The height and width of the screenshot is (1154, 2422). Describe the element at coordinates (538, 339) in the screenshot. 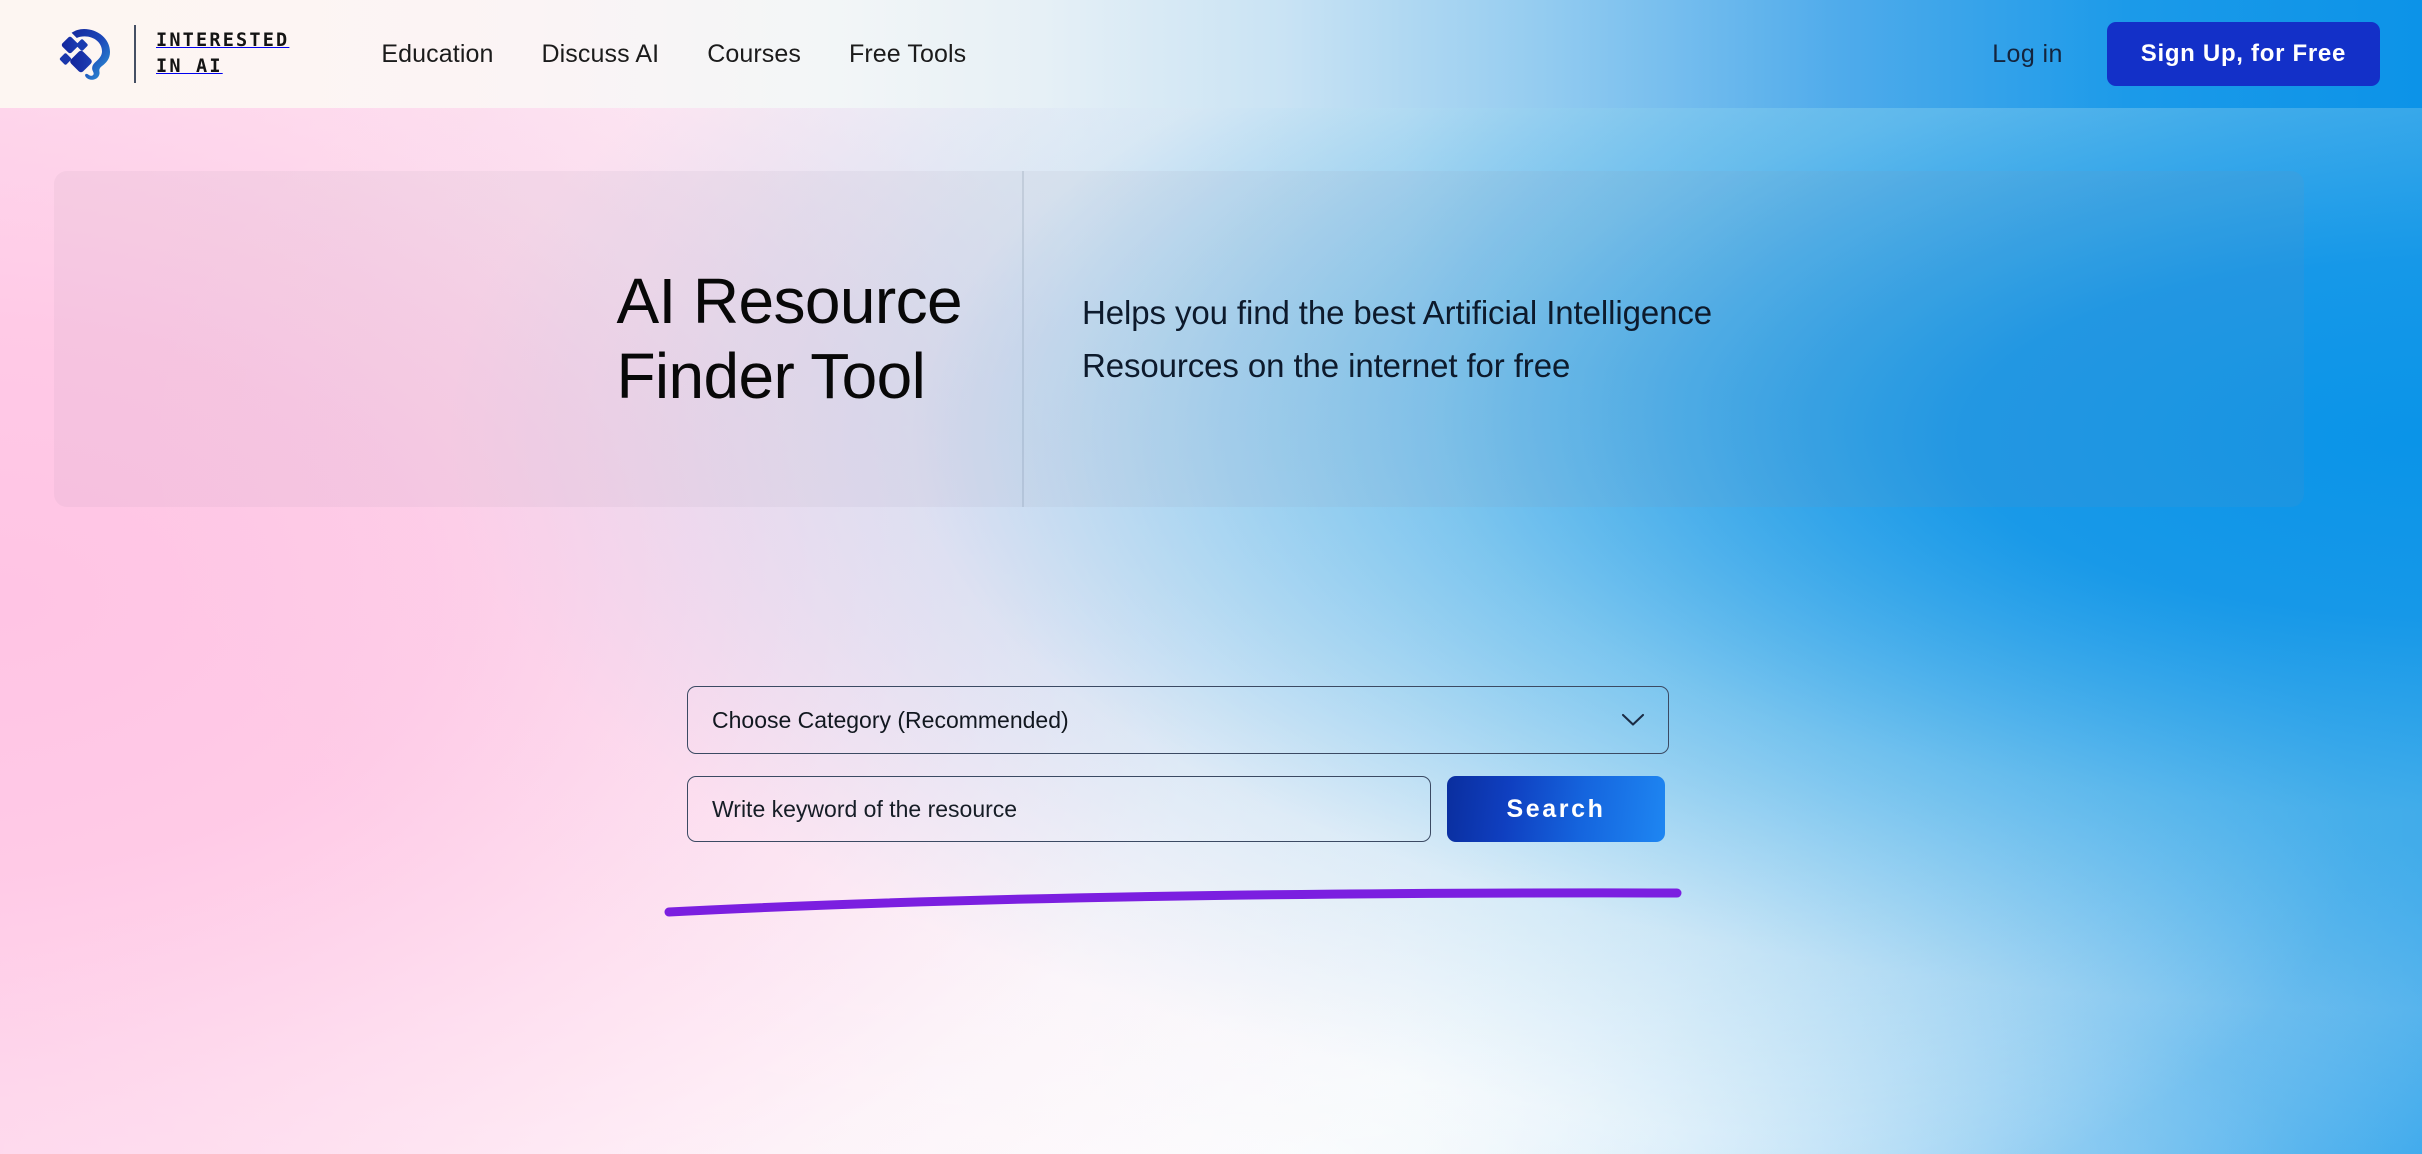

I see `hero-title-column: AI Resource Finder Tool` at that location.